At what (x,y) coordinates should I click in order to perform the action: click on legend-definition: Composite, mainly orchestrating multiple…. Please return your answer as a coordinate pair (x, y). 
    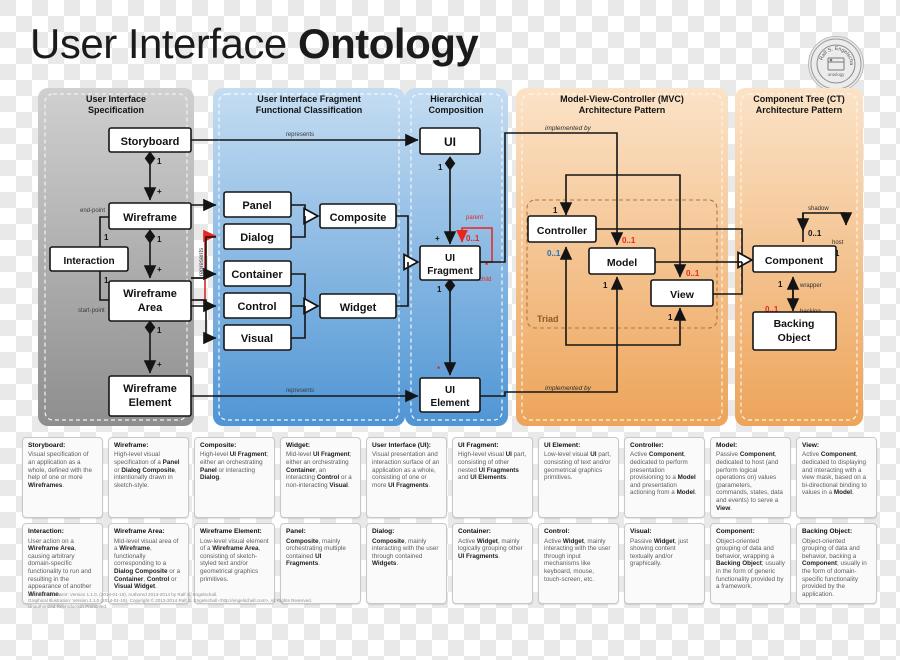
    Looking at the image, I should click on (316, 552).